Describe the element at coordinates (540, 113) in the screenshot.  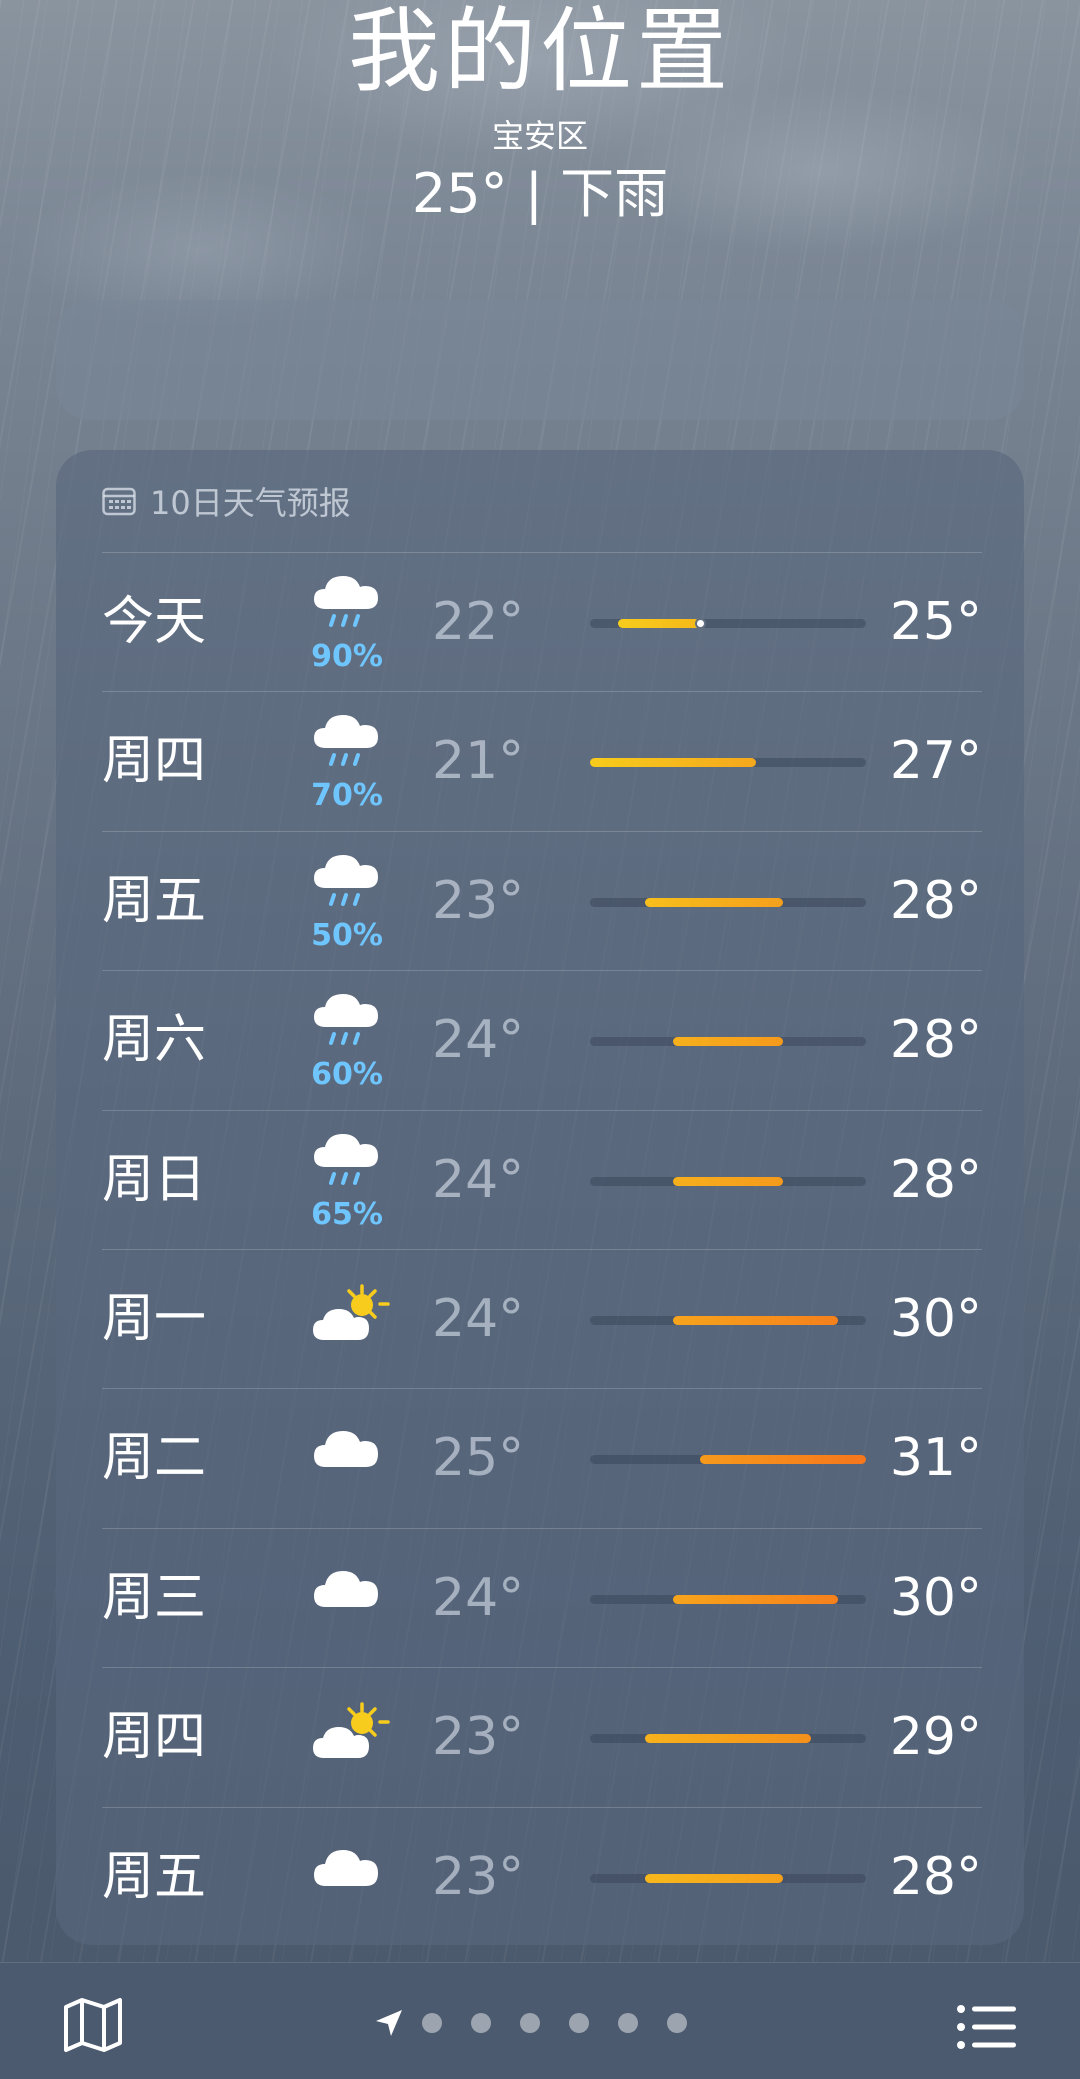
I see `location-header: 我的位置 宝安区 25° | 下雨` at that location.